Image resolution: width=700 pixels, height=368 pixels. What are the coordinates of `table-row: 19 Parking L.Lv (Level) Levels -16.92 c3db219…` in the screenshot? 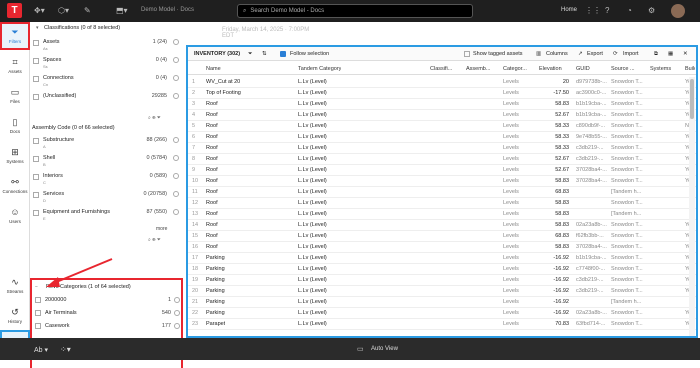 It's located at (442, 280).